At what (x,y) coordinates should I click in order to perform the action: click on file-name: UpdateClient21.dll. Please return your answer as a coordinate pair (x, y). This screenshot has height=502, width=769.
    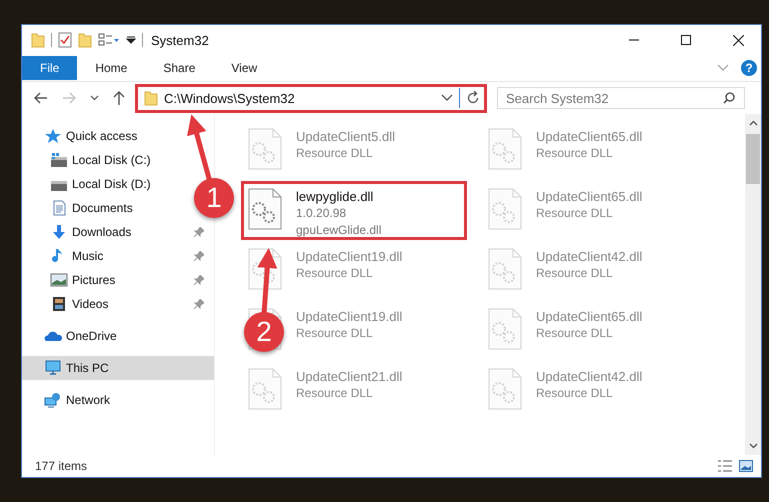
    Looking at the image, I should click on (349, 376).